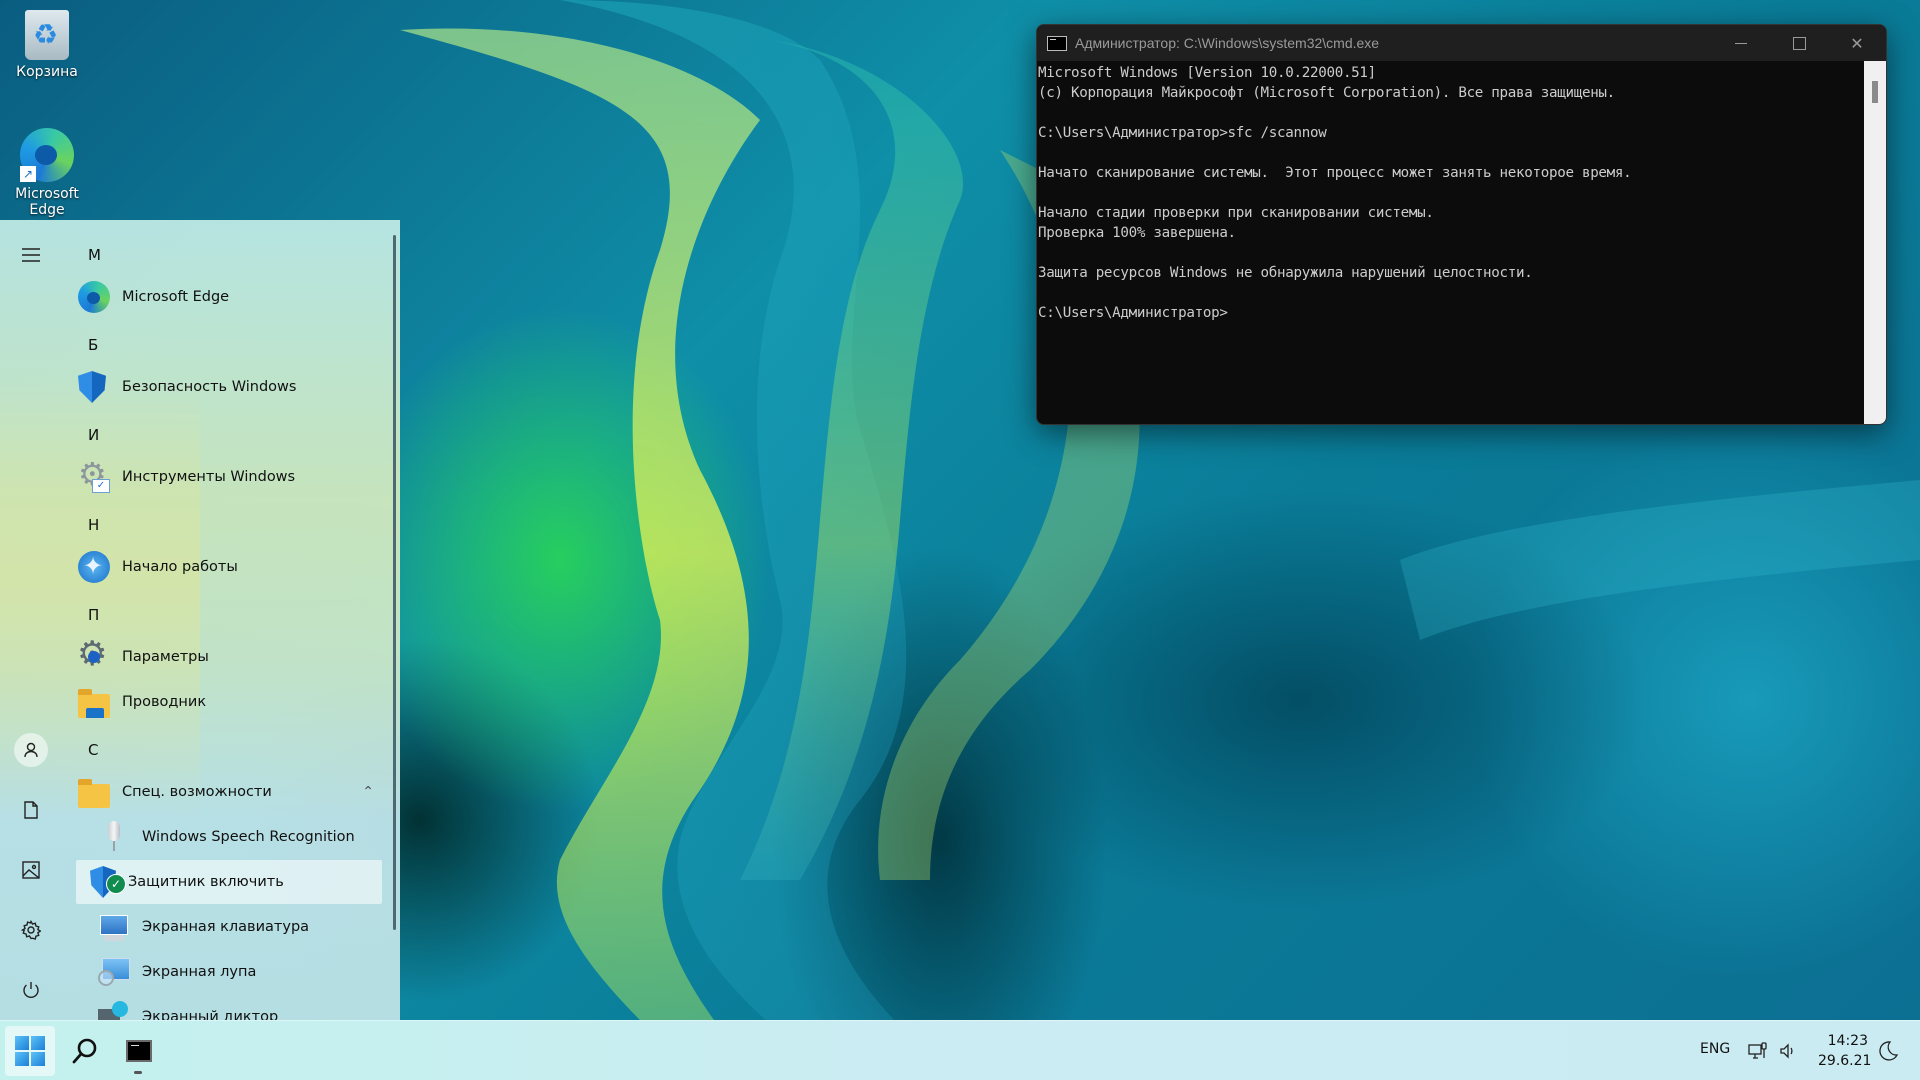 The image size is (1920, 1080). What do you see at coordinates (114, 837) in the screenshot?
I see `microphone-icon` at bounding box center [114, 837].